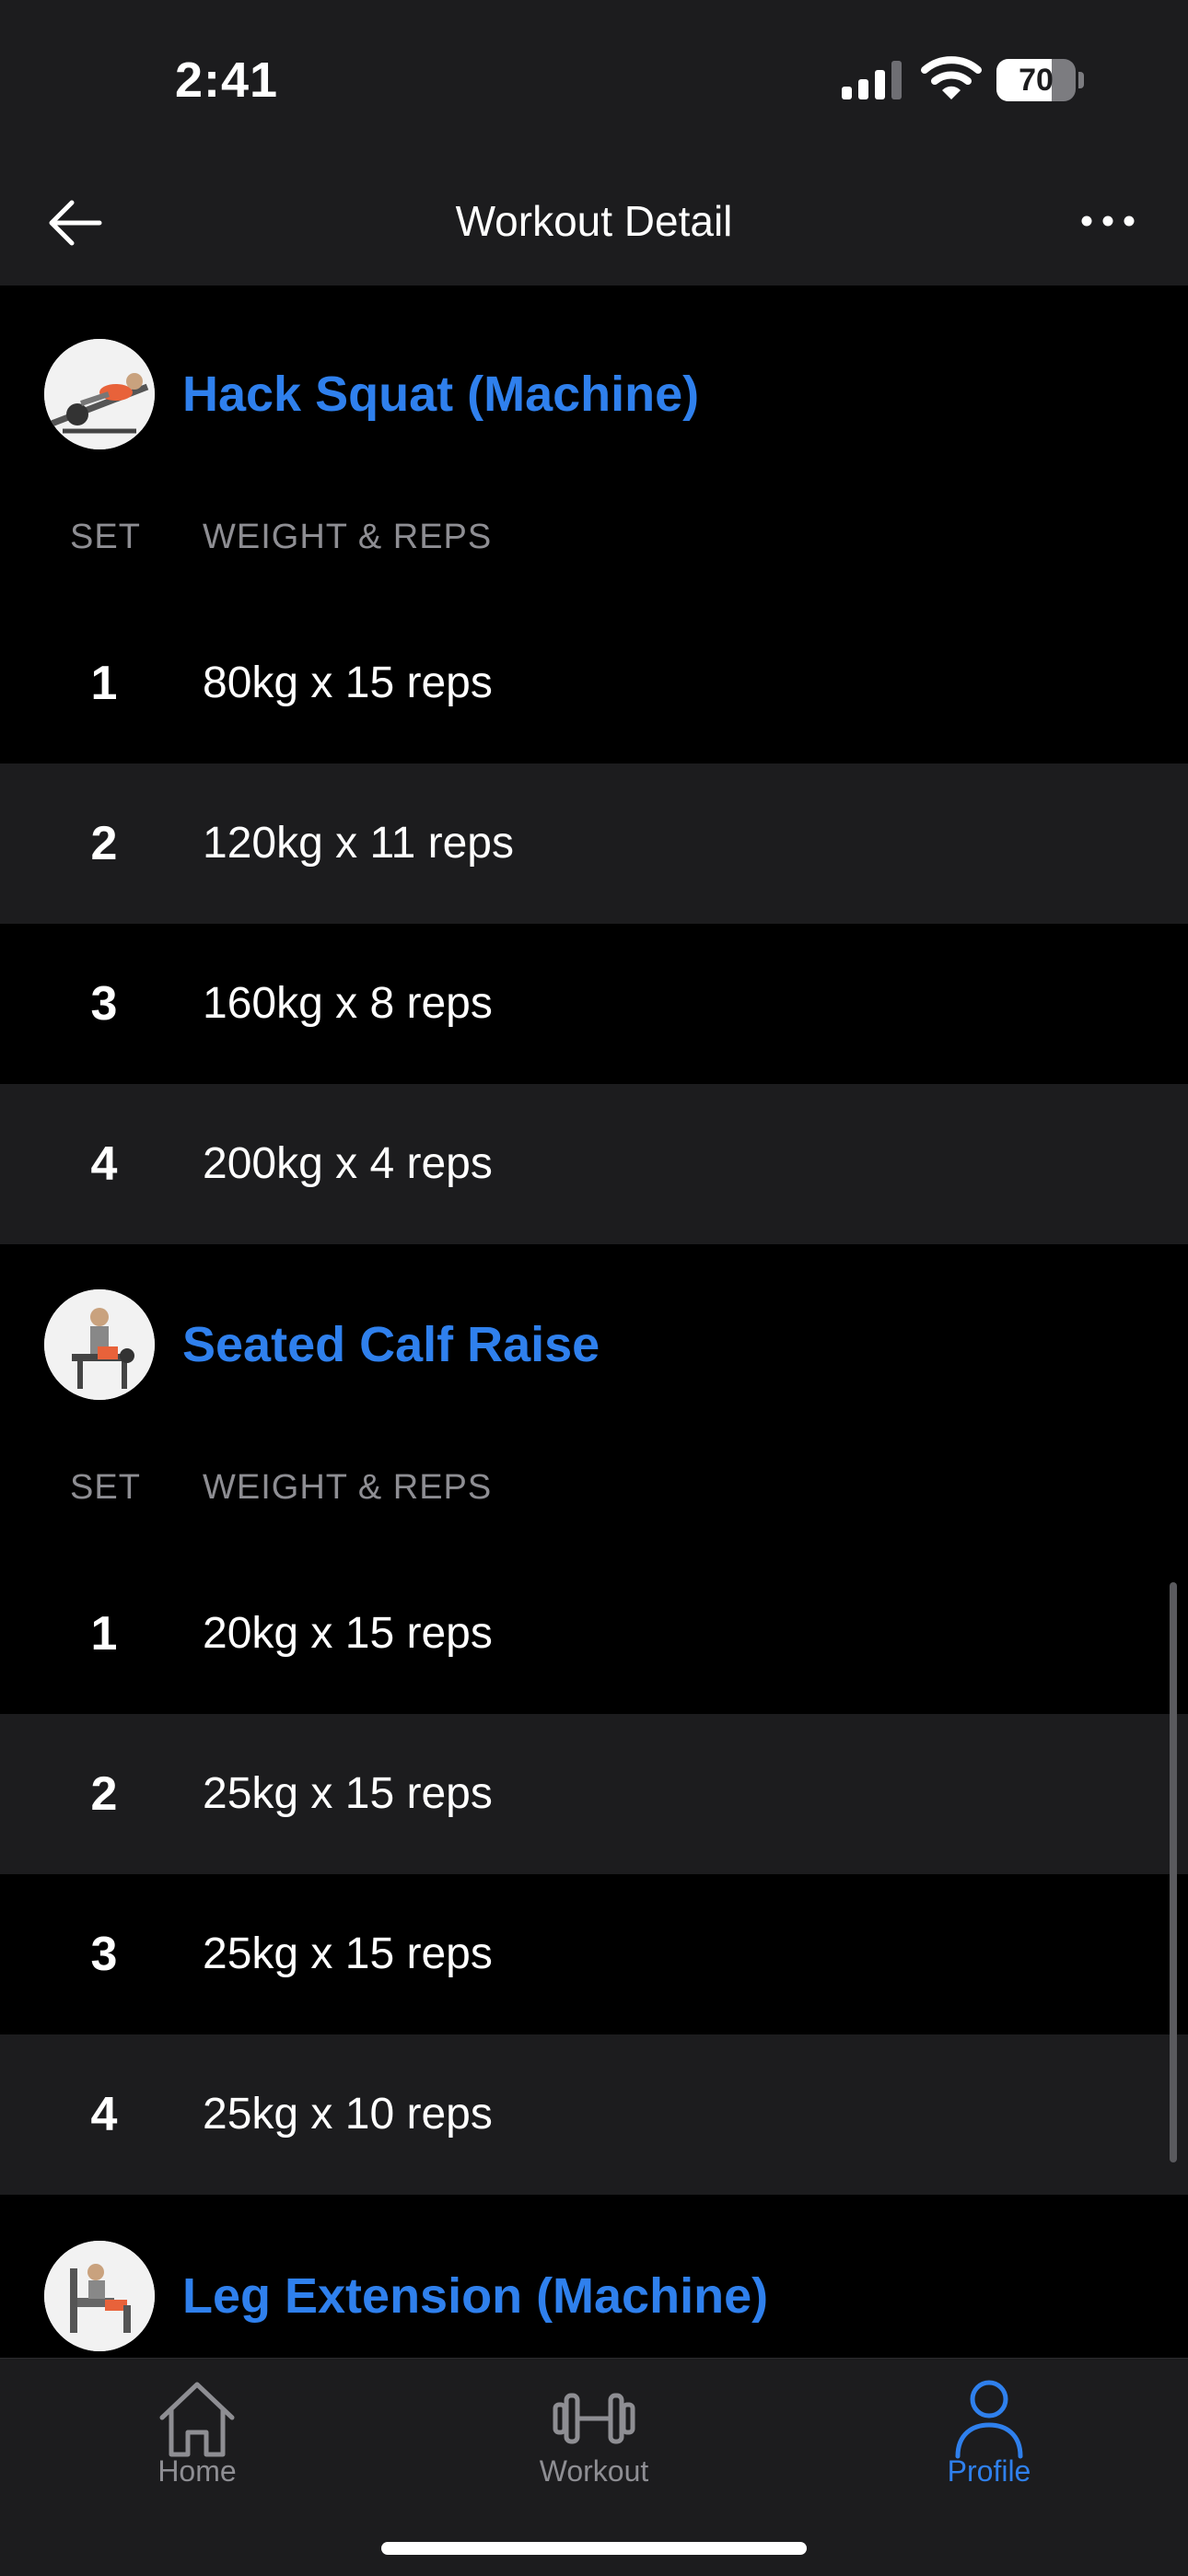 This screenshot has width=1188, height=2576. I want to click on tab-home: Home, so click(197, 2428).